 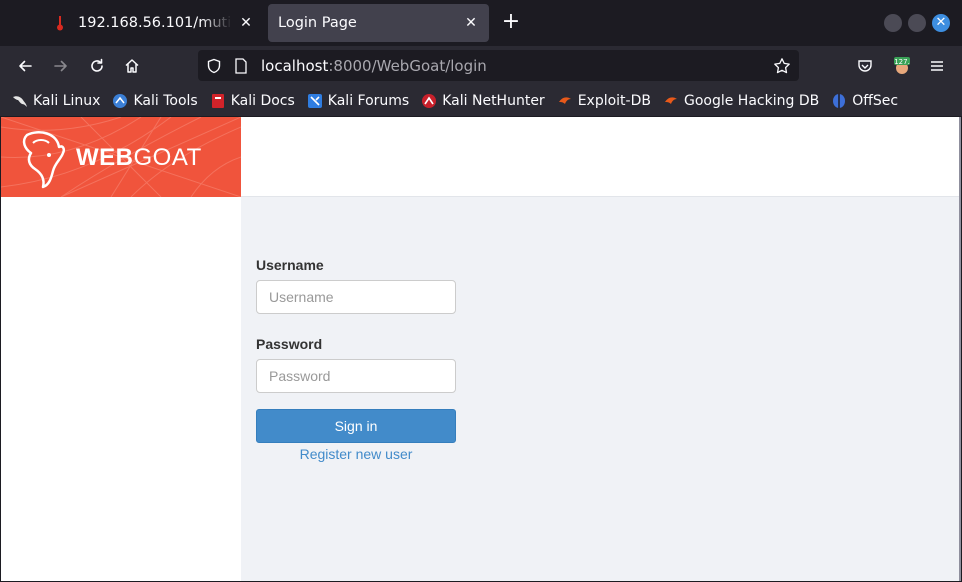 I want to click on url-text: localhost:8000/WebGoat/login, so click(x=374, y=66).